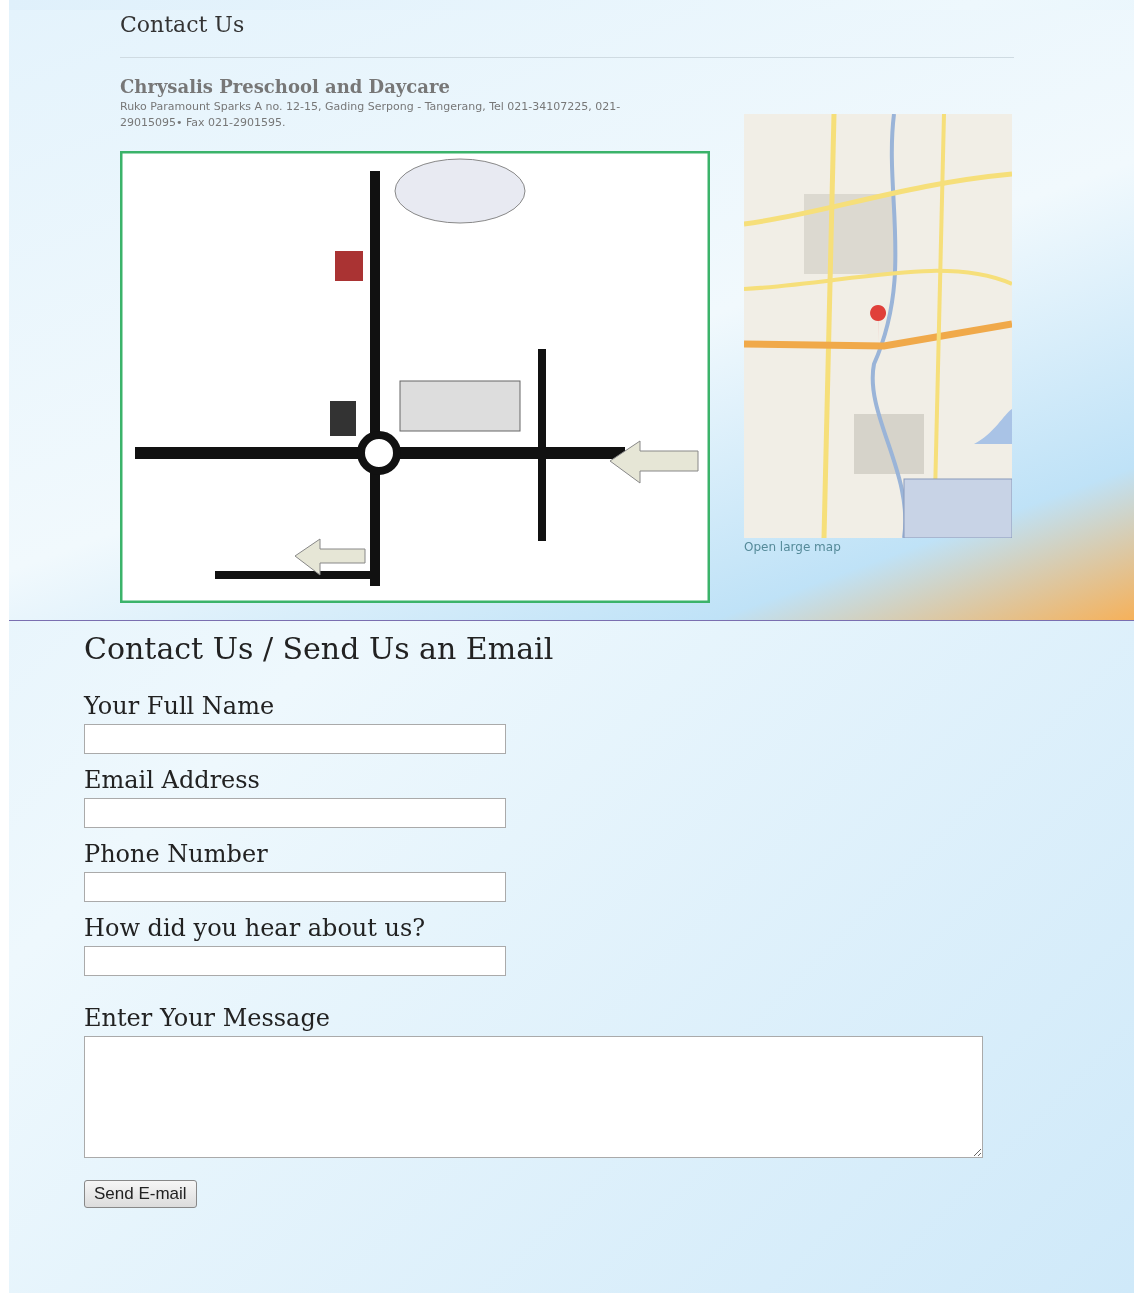  What do you see at coordinates (176, 854) in the screenshot?
I see `field-label: Phone Number` at bounding box center [176, 854].